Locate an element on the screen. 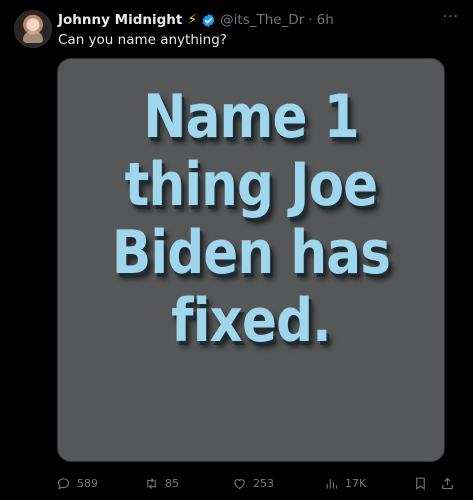 The height and width of the screenshot is (500, 473). image-text-line: Name 1 is located at coordinates (251, 117).